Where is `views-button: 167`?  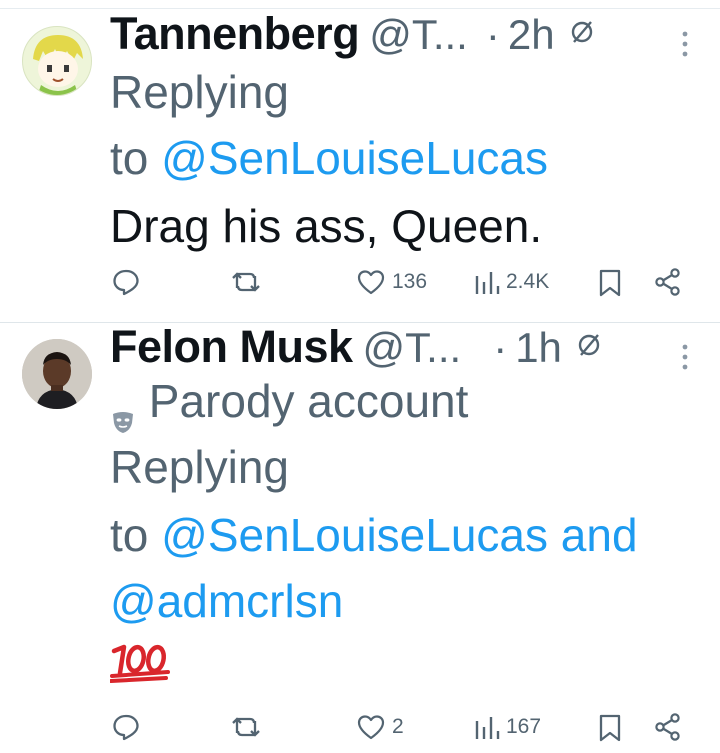 views-button: 167 is located at coordinates (507, 727).